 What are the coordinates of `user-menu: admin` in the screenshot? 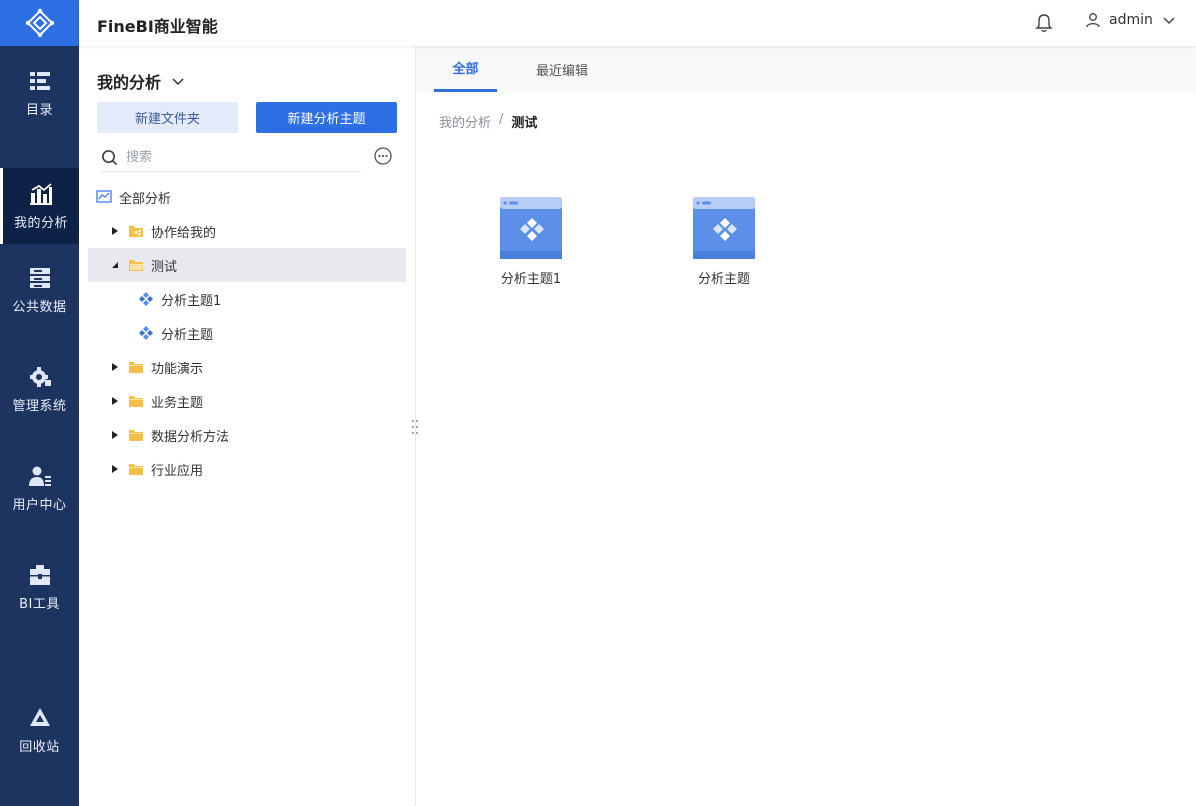 It's located at (1131, 20).